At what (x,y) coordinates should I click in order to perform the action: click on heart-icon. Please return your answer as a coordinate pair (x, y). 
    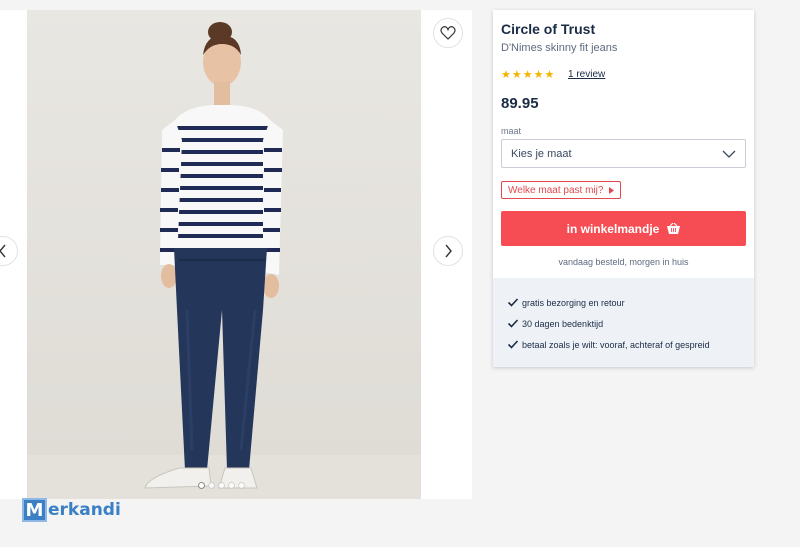
    Looking at the image, I should click on (448, 33).